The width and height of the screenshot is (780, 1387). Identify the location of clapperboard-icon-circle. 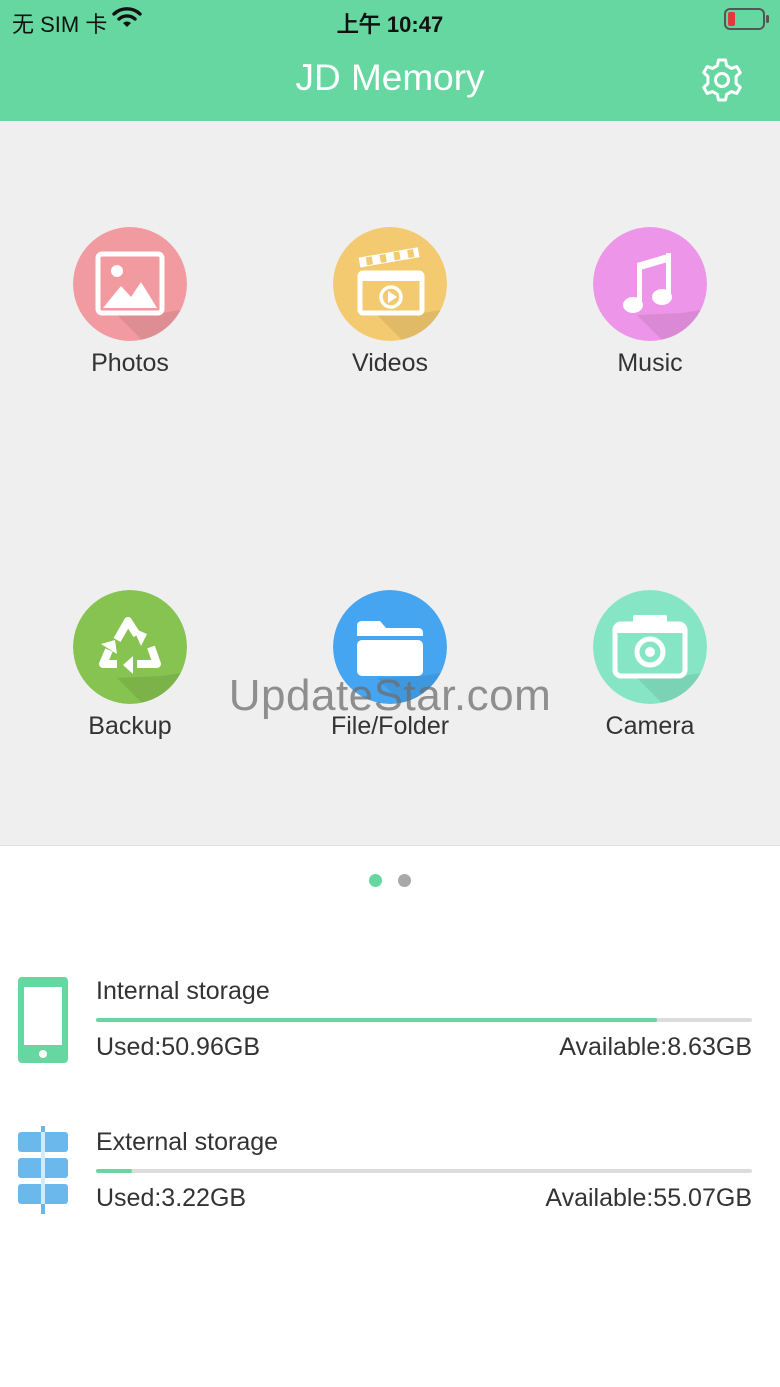
(390, 284).